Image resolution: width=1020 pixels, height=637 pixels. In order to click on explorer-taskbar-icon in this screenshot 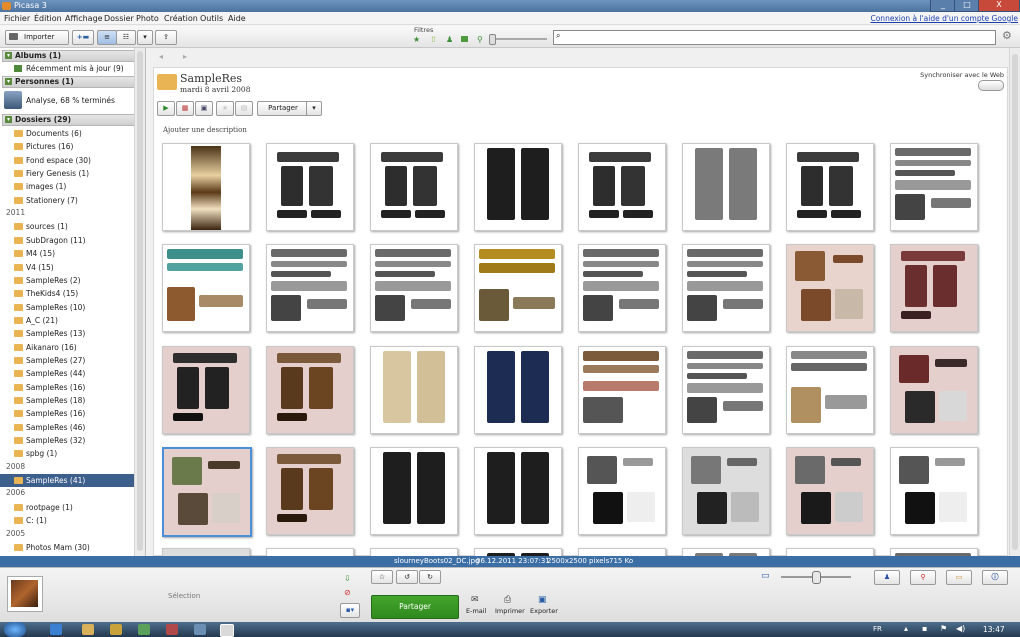, I will do `click(88, 629)`.